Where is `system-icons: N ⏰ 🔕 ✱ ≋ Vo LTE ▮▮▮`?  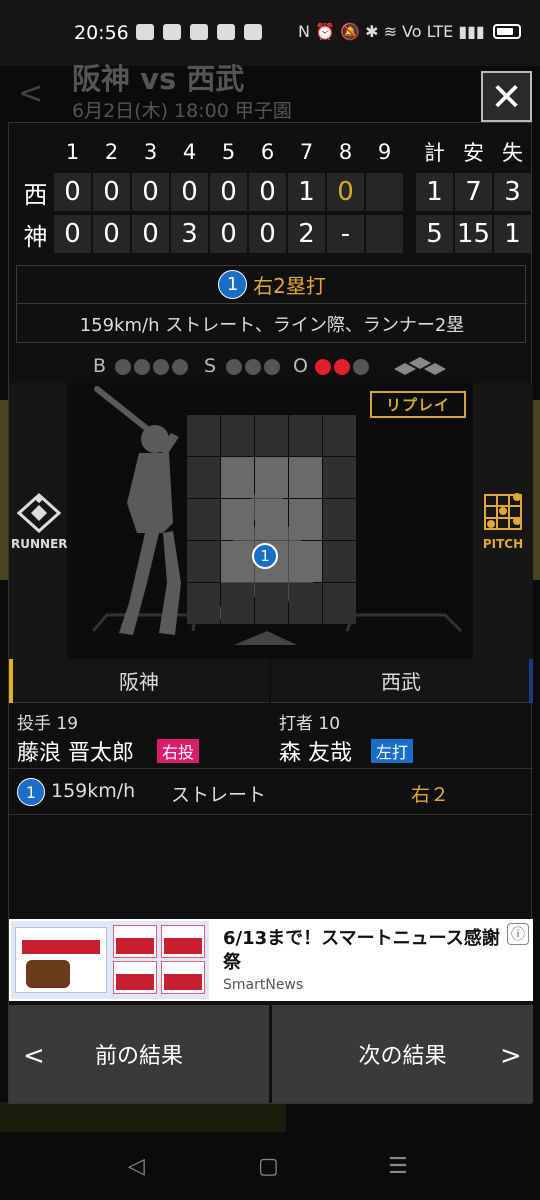
system-icons: N ⏰ 🔕 ✱ ≋ Vo LTE ▮▮▮ is located at coordinates (409, 31).